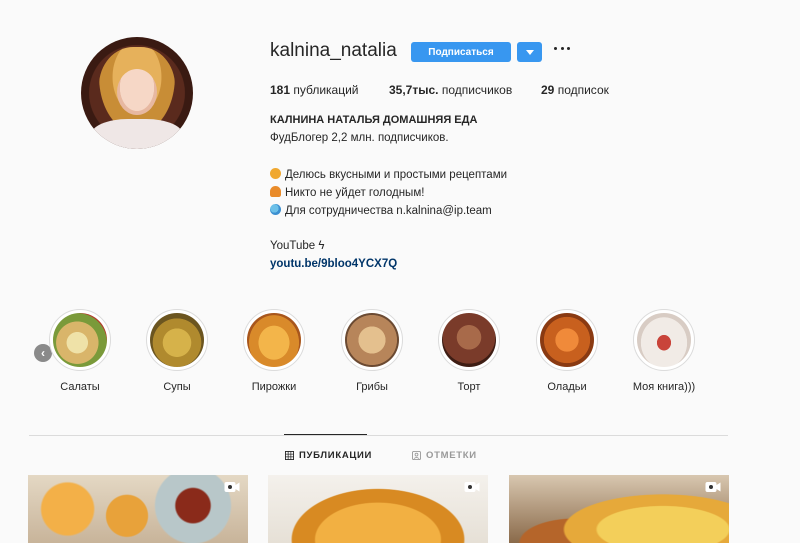 This screenshot has height=543, width=800. What do you see at coordinates (374, 120) in the screenshot?
I see `profile-full-name: КАЛНИНА НАТАЛЬЯ ДОМАШНЯЯ ЕДА` at bounding box center [374, 120].